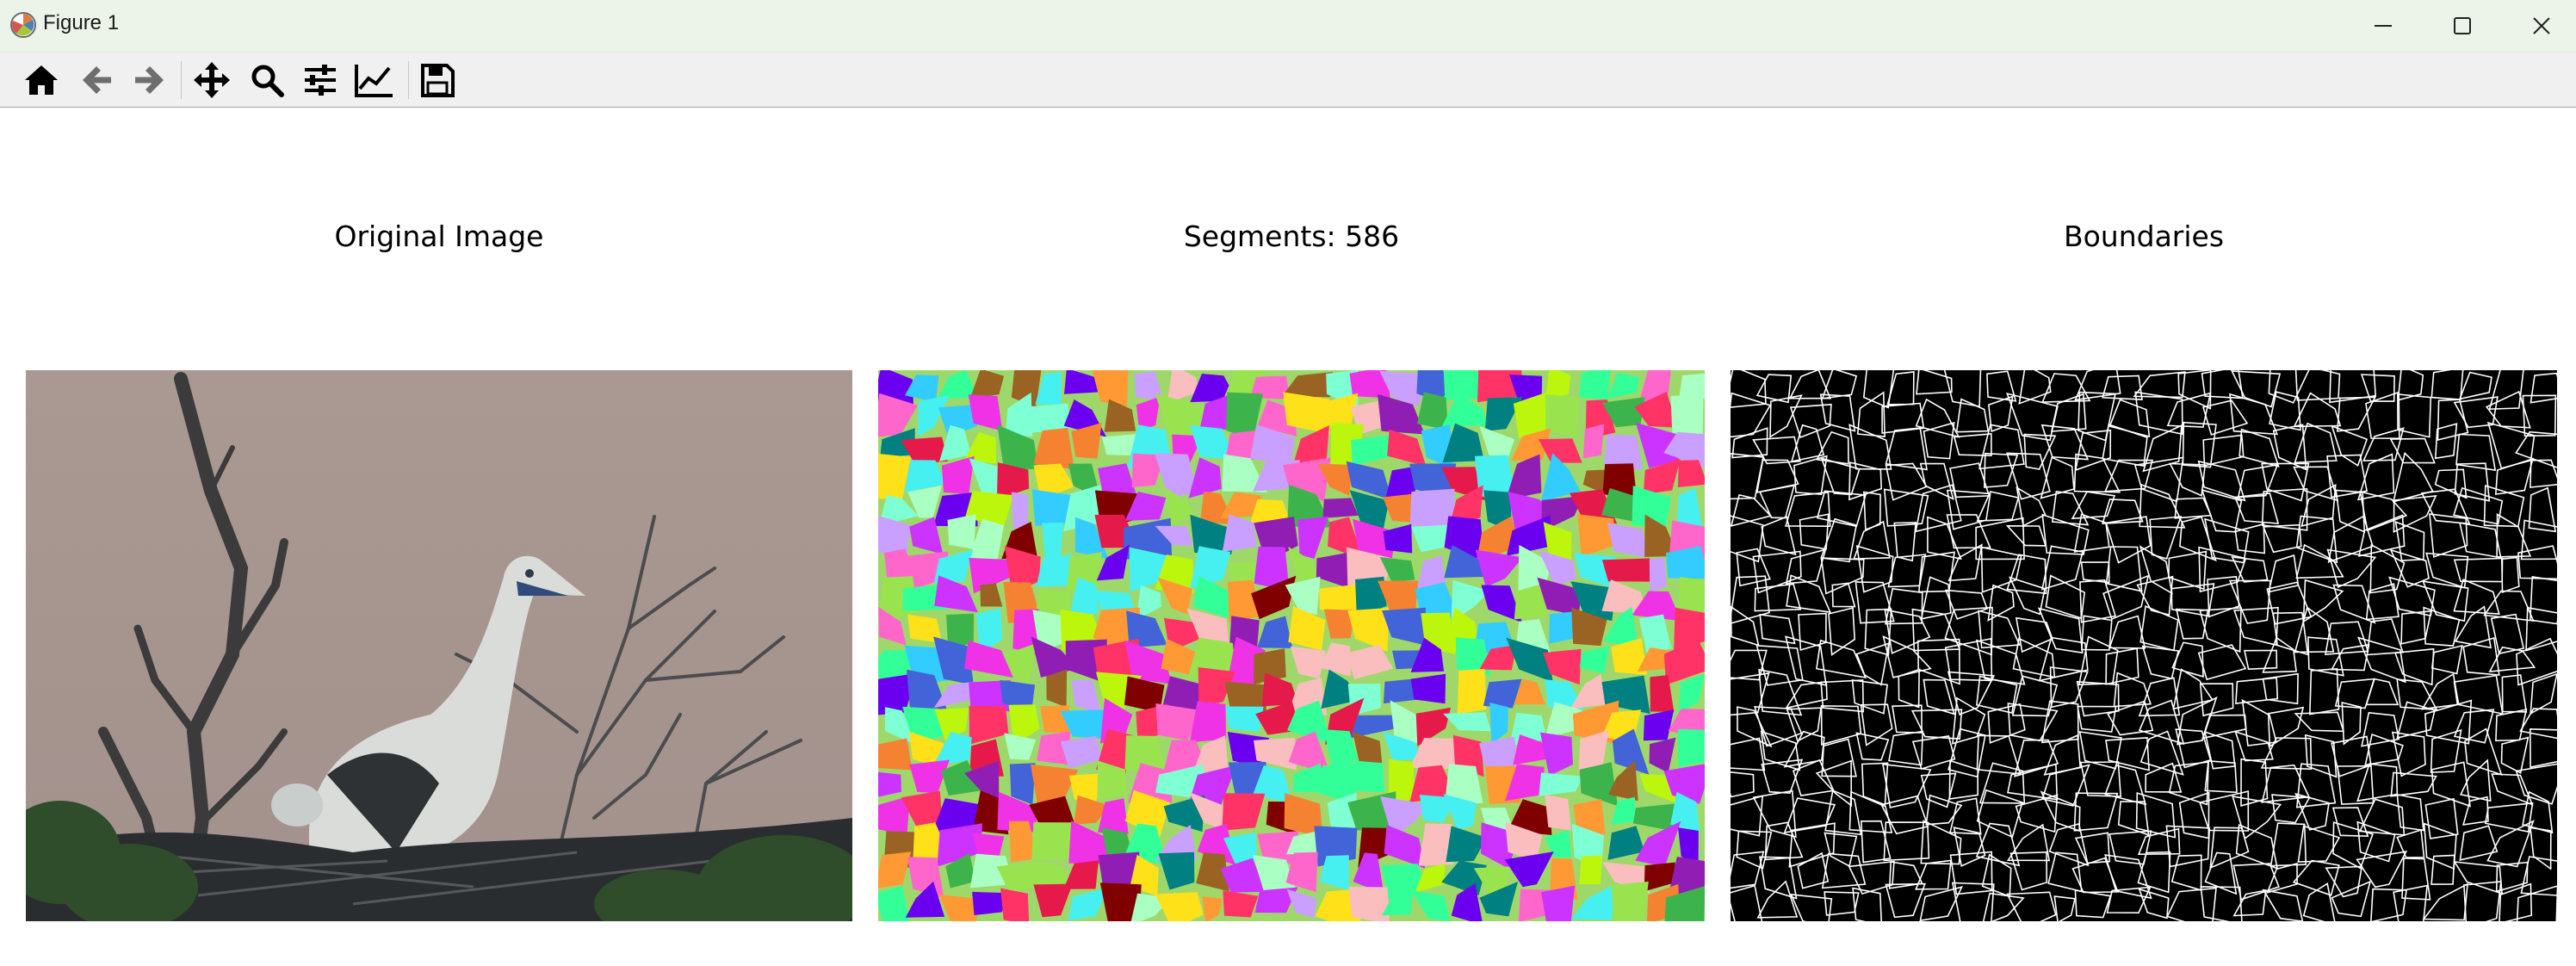 This screenshot has width=2576, height=966. I want to click on close-button, so click(2539, 26).